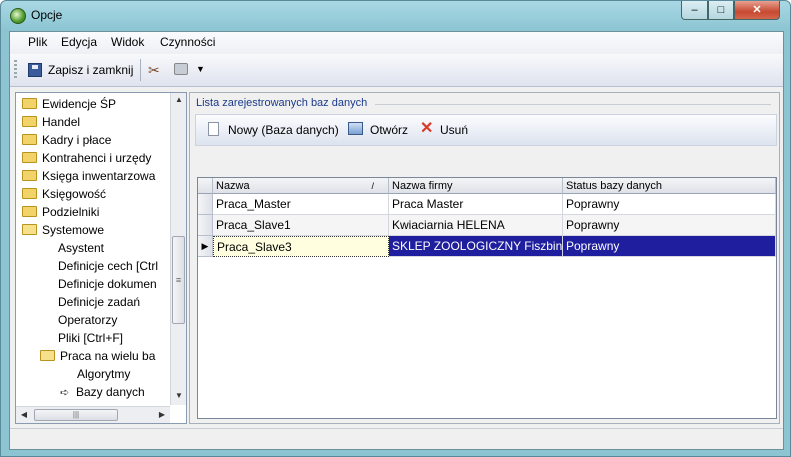 The height and width of the screenshot is (457, 791). Describe the element at coordinates (61, 122) in the screenshot. I see `tree-item-label: Handel` at that location.